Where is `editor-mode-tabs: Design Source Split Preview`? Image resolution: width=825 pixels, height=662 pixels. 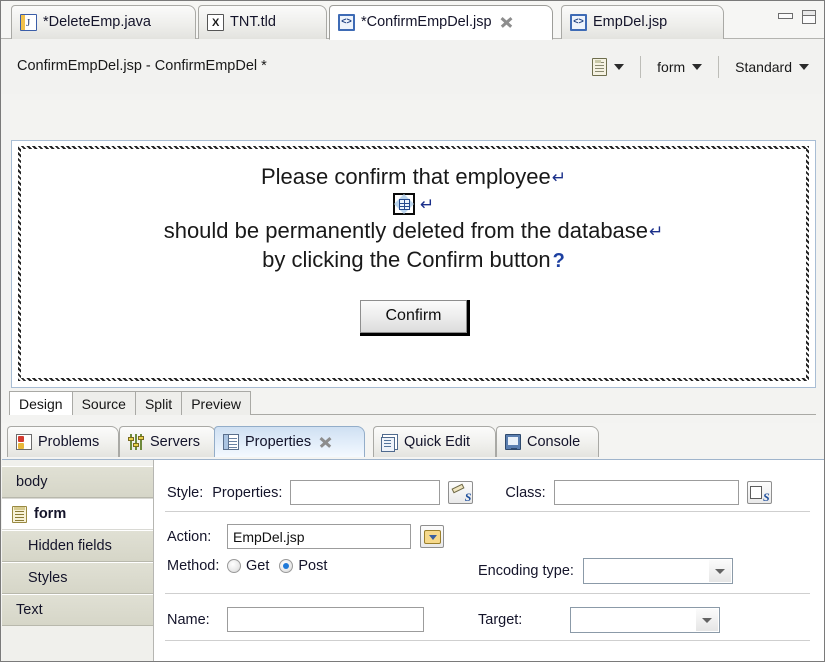
editor-mode-tabs: Design Source Split Preview is located at coordinates (130, 403).